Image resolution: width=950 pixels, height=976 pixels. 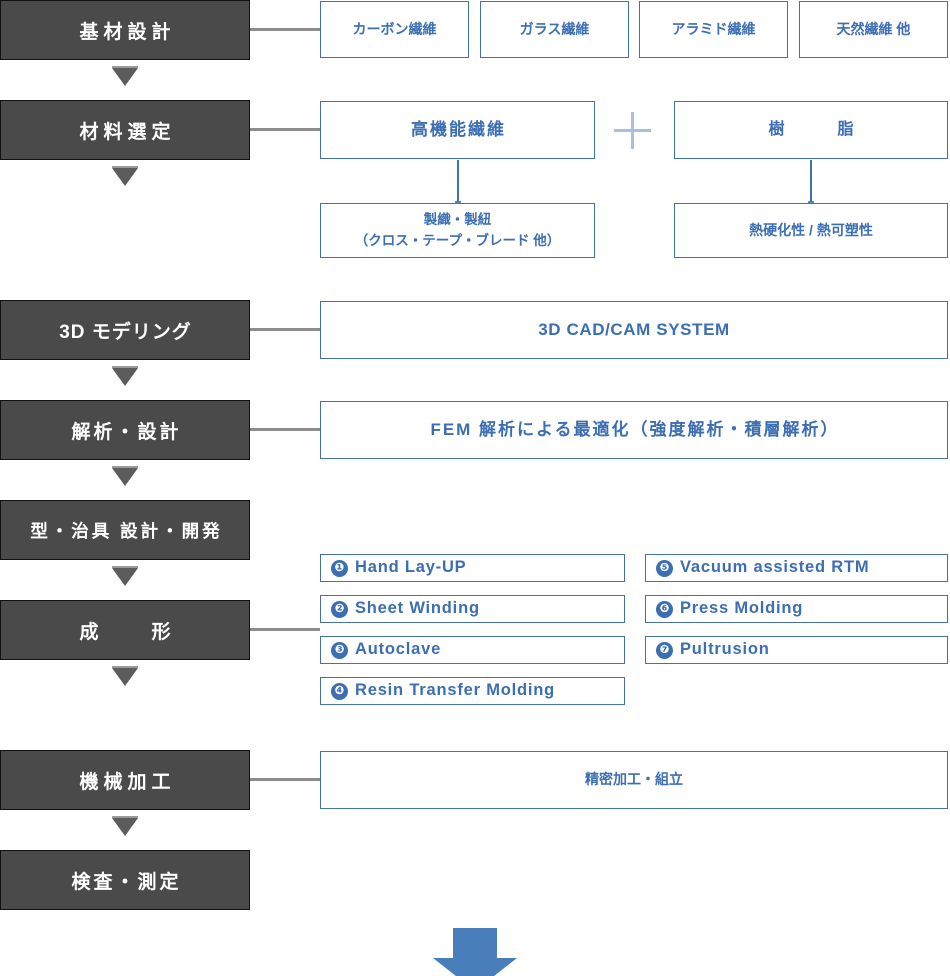 I want to click on stage-box-kizai-sekkei: 基材設計, so click(x=125, y=30).